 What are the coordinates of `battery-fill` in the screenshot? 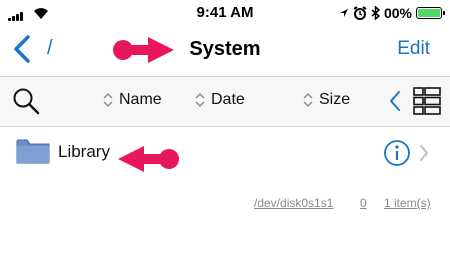 It's located at (429, 13).